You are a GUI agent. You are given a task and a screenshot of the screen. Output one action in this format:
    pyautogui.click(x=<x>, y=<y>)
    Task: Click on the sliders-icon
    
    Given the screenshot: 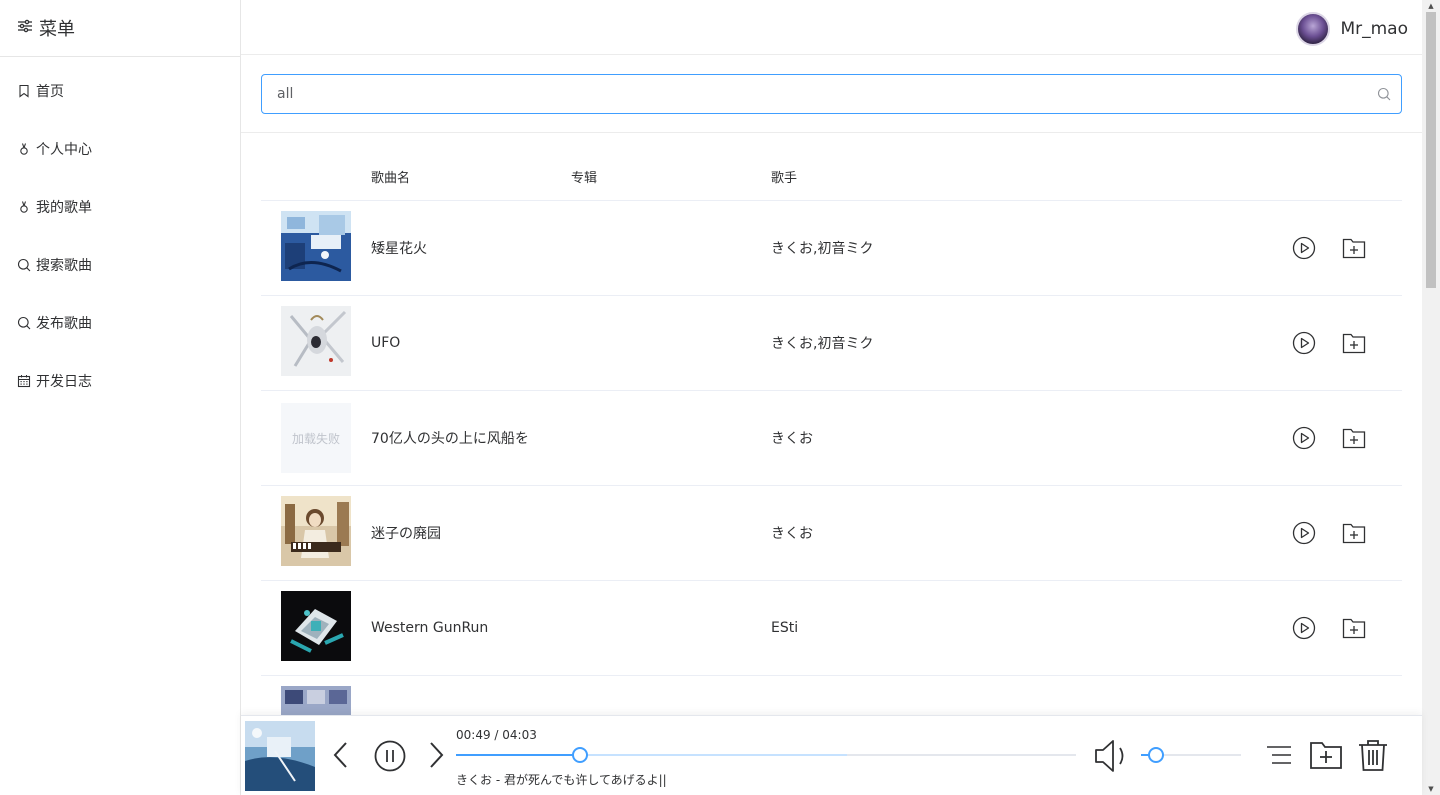 What is the action you would take?
    pyautogui.click(x=28, y=28)
    